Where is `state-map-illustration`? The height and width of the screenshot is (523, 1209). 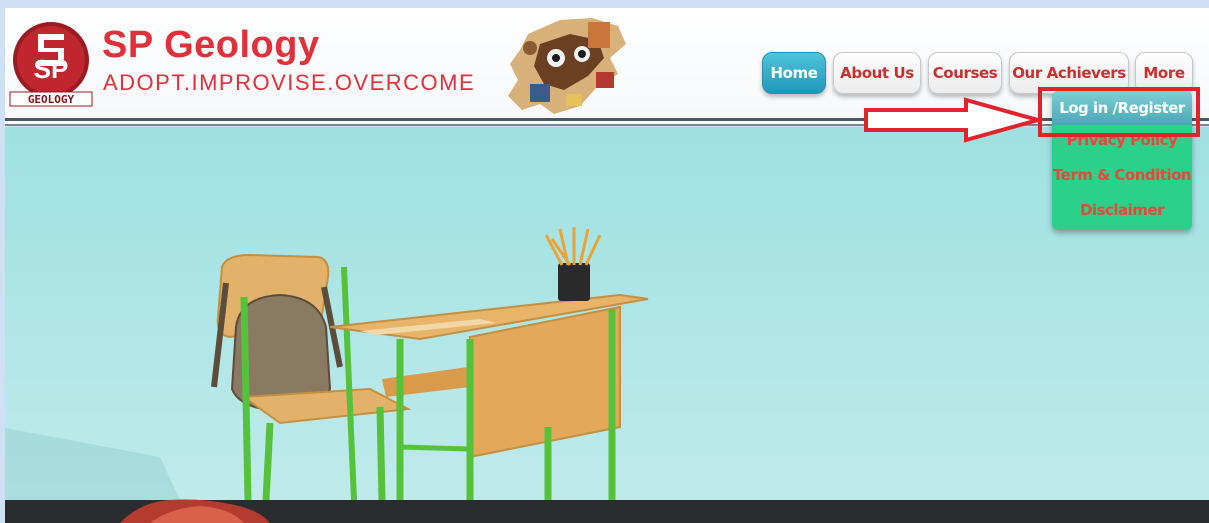 state-map-illustration is located at coordinates (567, 66).